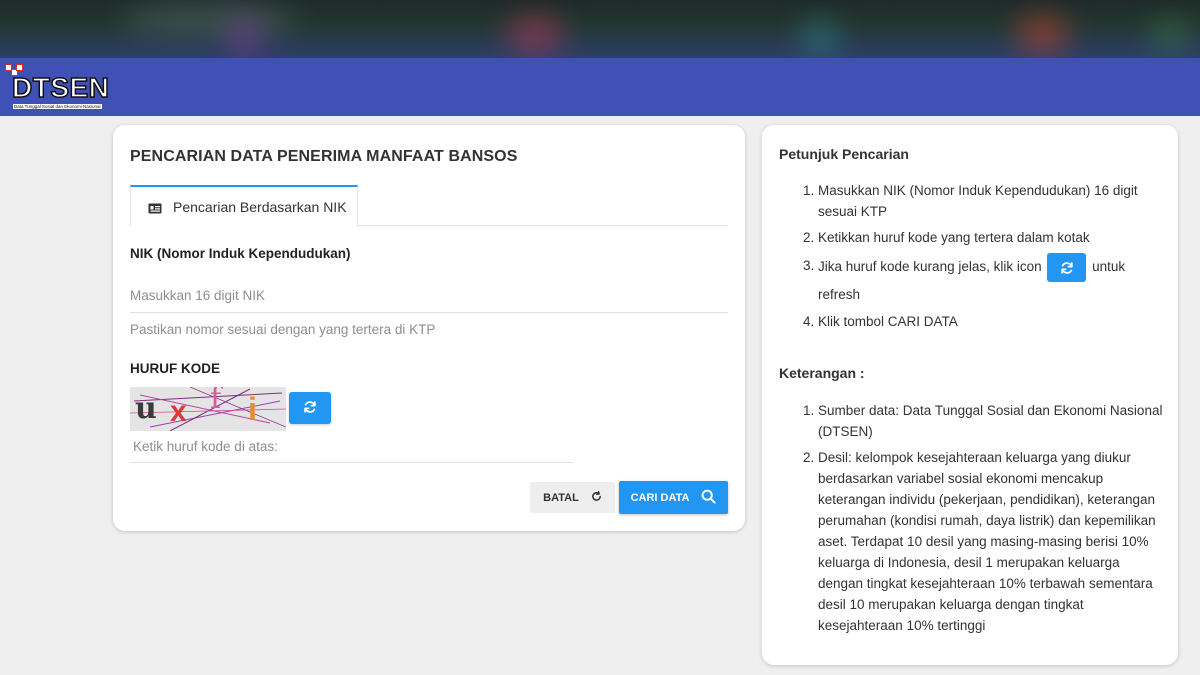 The image size is (1200, 675). Describe the element at coordinates (561, 497) in the screenshot. I see `cancel-button-label: BATAL` at that location.